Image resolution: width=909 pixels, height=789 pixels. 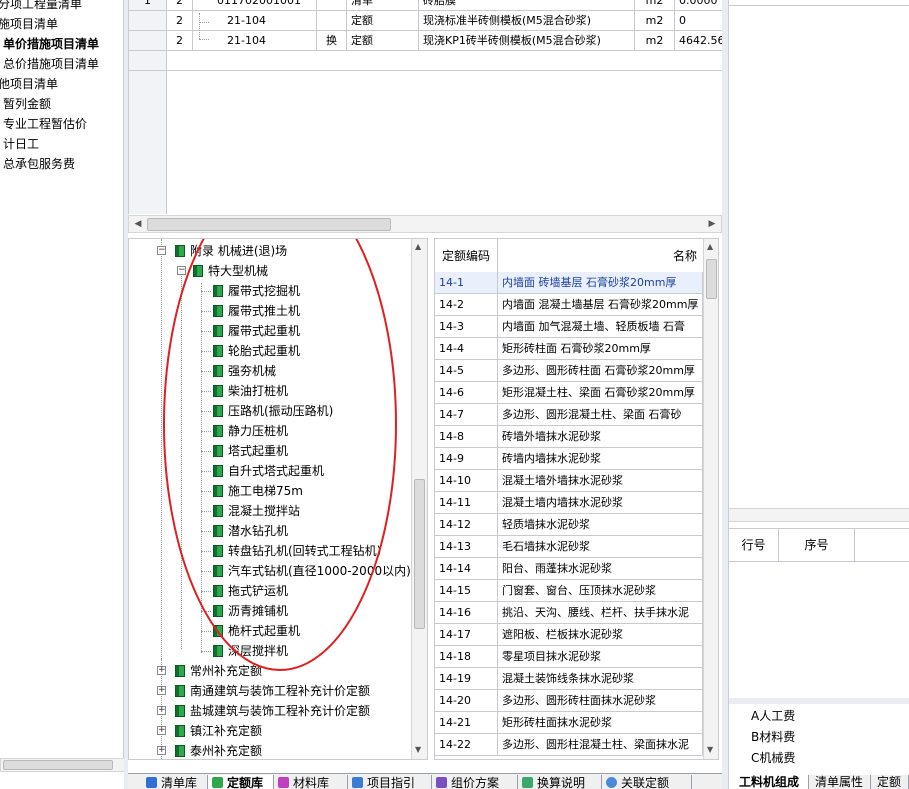 What do you see at coordinates (466, 305) in the screenshot?
I see `quota-code: 14-2` at bounding box center [466, 305].